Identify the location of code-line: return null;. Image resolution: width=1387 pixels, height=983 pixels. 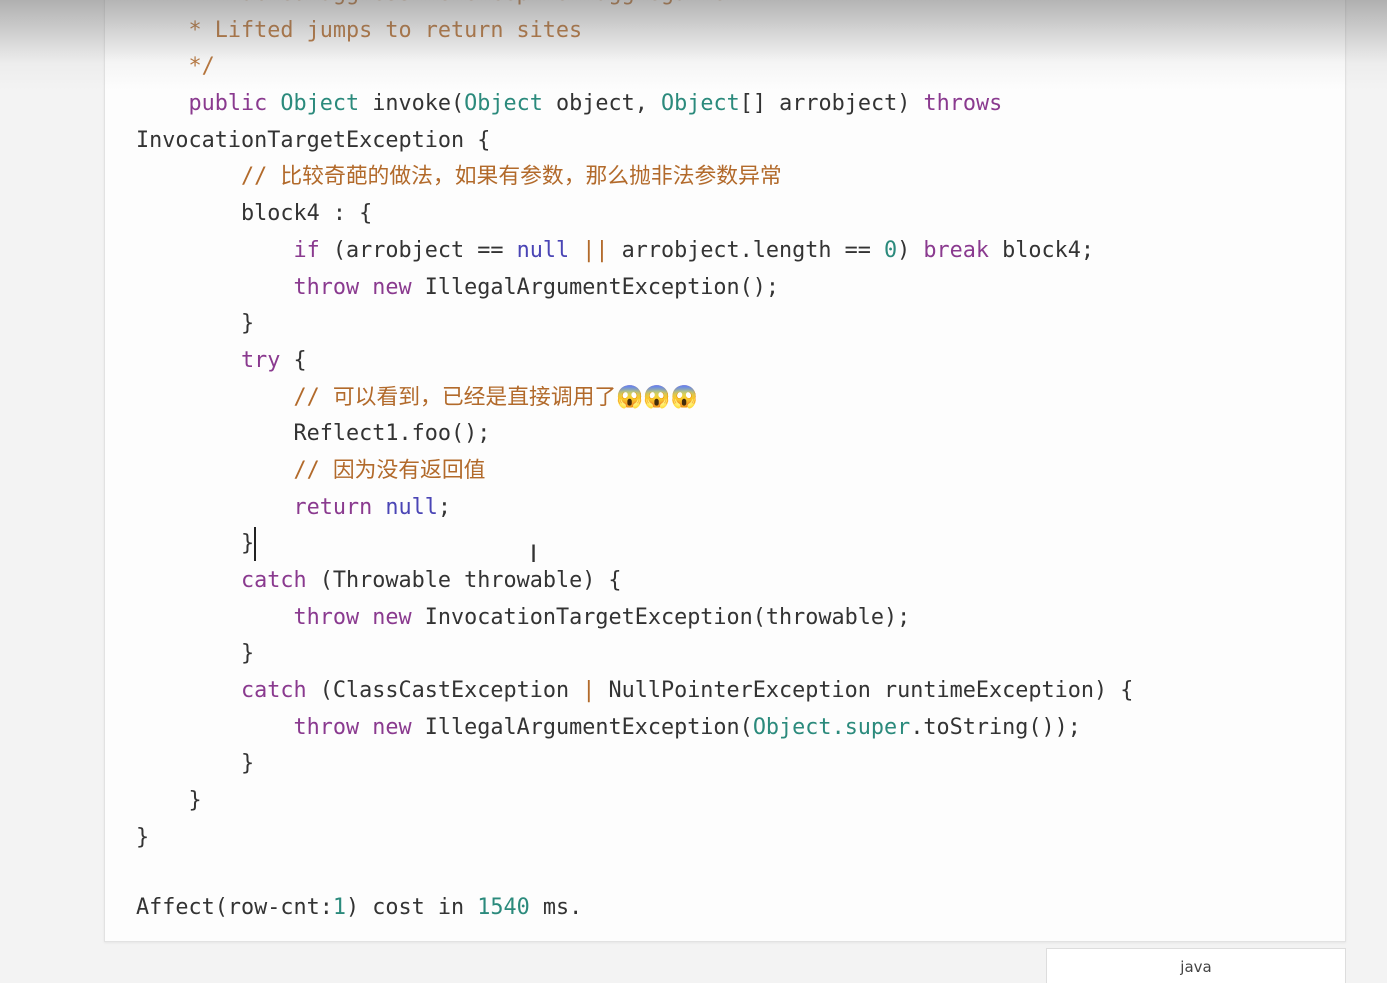
(634, 508).